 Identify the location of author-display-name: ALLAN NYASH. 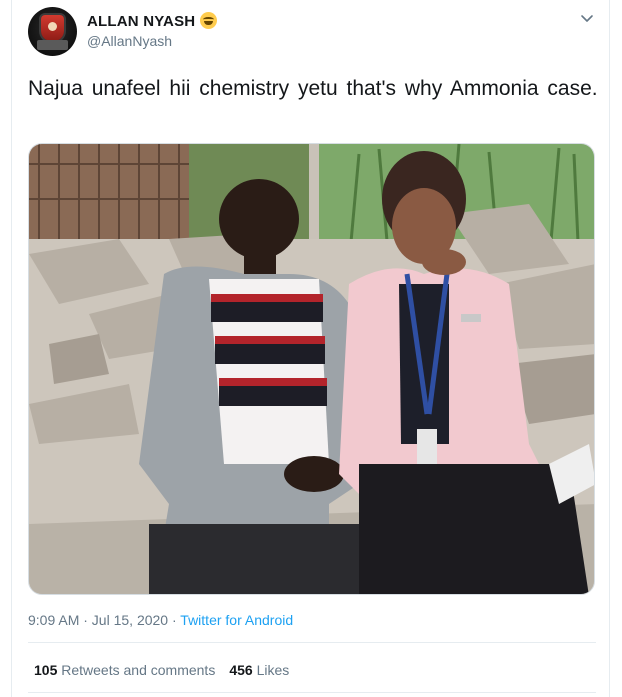
(152, 21).